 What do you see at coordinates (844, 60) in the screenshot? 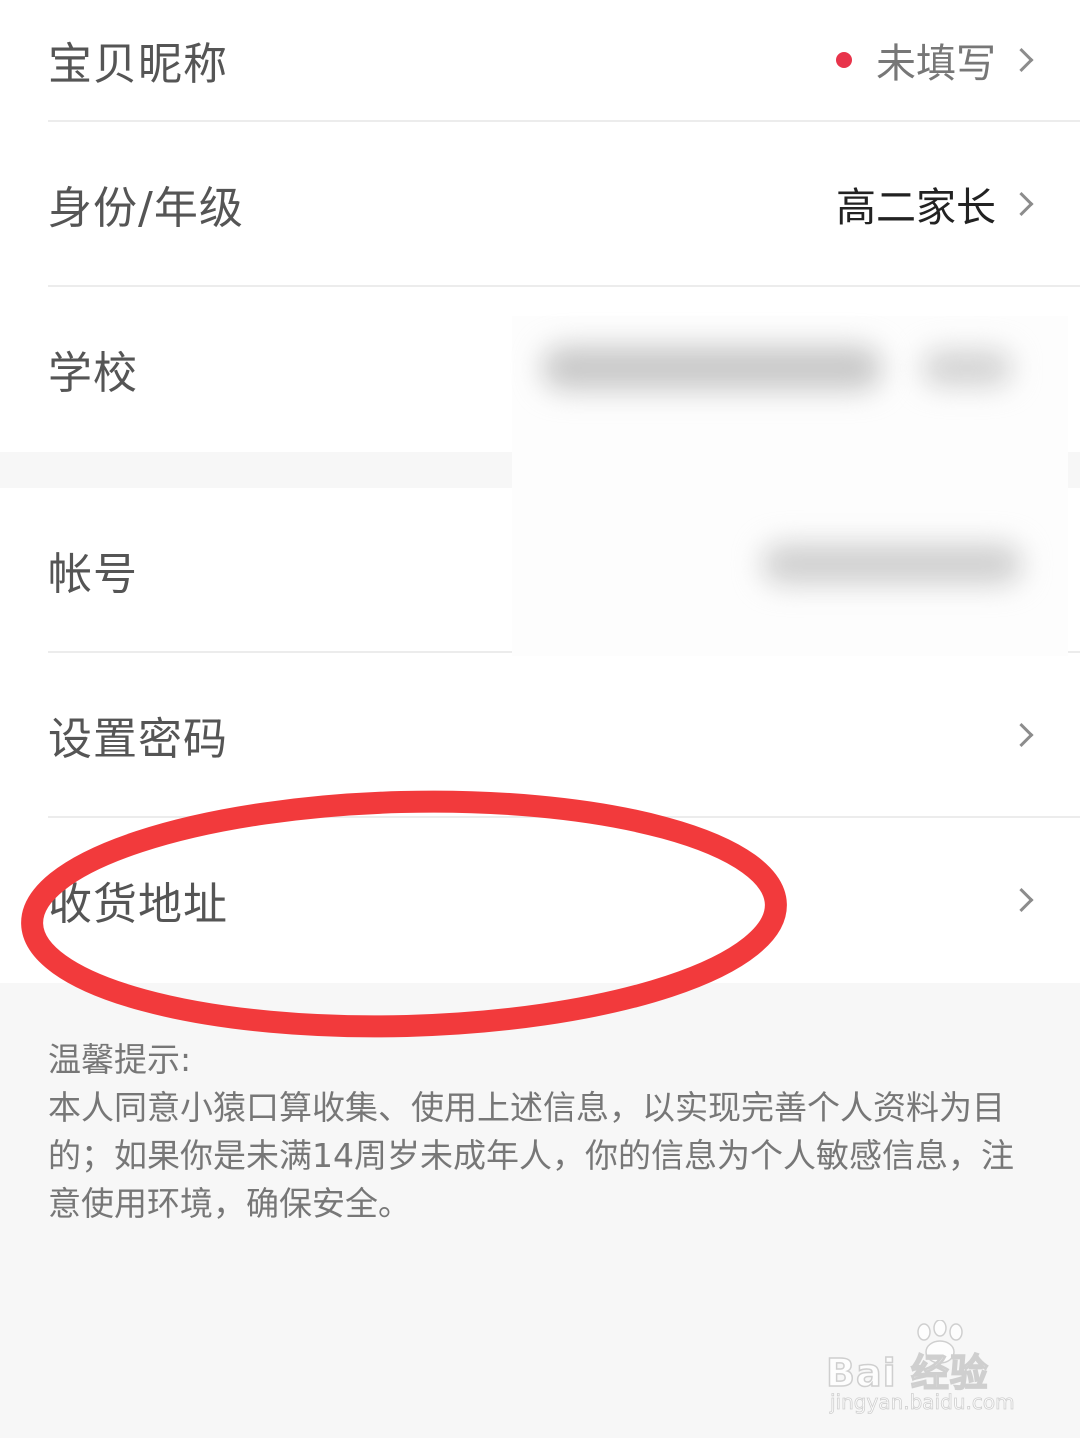
I see `unfilled-dot-icon` at bounding box center [844, 60].